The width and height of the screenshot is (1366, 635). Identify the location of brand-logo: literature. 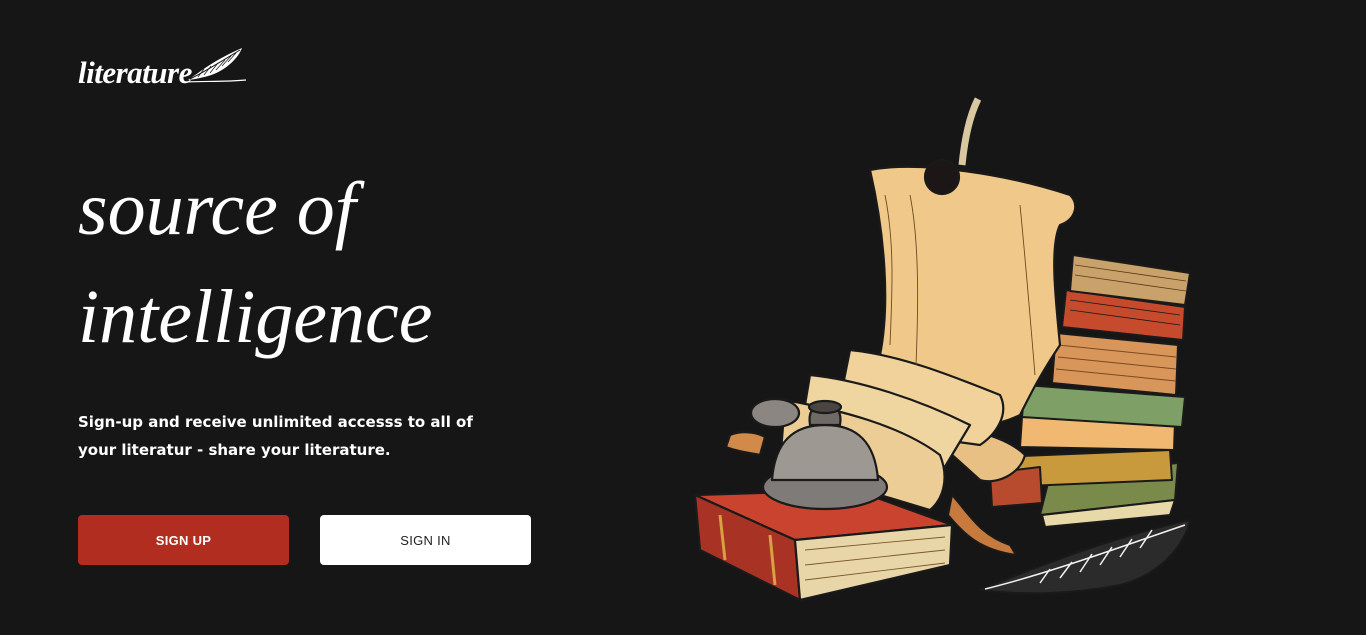
(163, 66).